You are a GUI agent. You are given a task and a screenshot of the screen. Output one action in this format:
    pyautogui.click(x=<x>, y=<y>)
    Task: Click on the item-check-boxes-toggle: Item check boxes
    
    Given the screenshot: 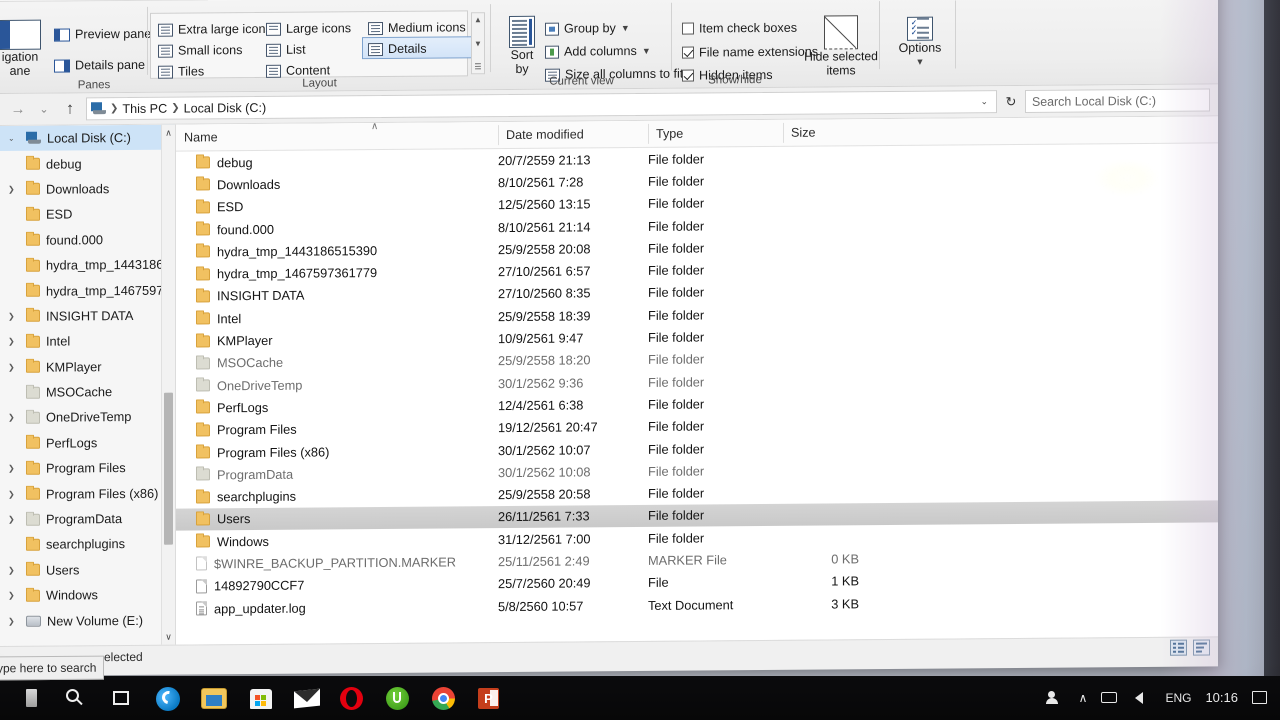 What is the action you would take?
    pyautogui.click(x=739, y=28)
    